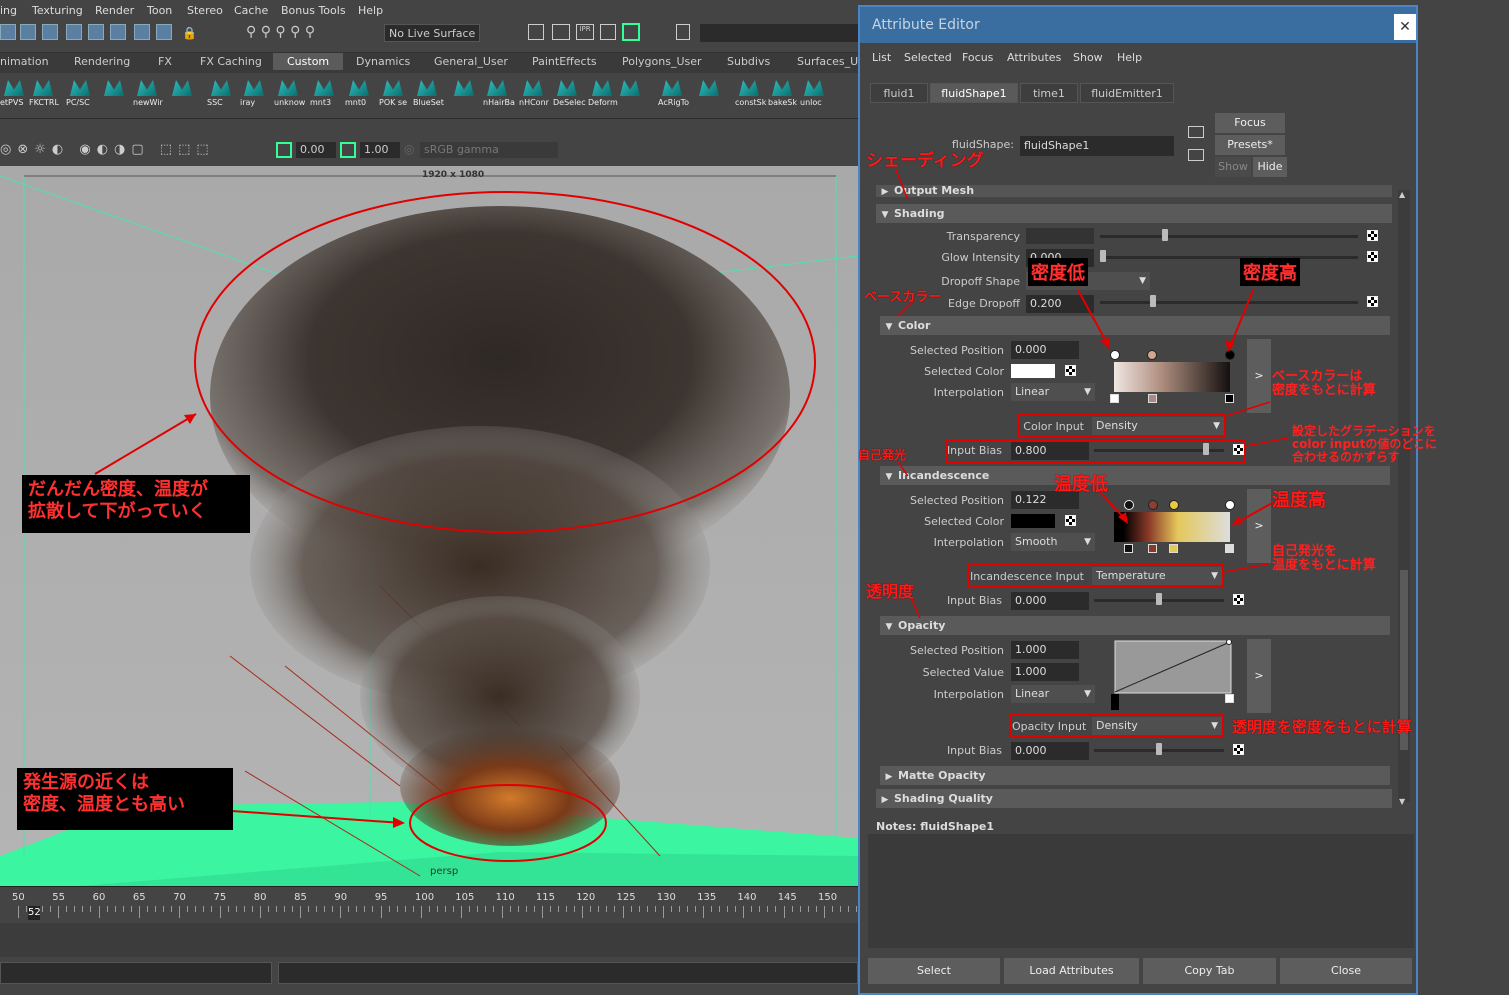  Describe the element at coordinates (383, 61) in the screenshot. I see `shelf-tab-dynamics: Dynamics` at that location.